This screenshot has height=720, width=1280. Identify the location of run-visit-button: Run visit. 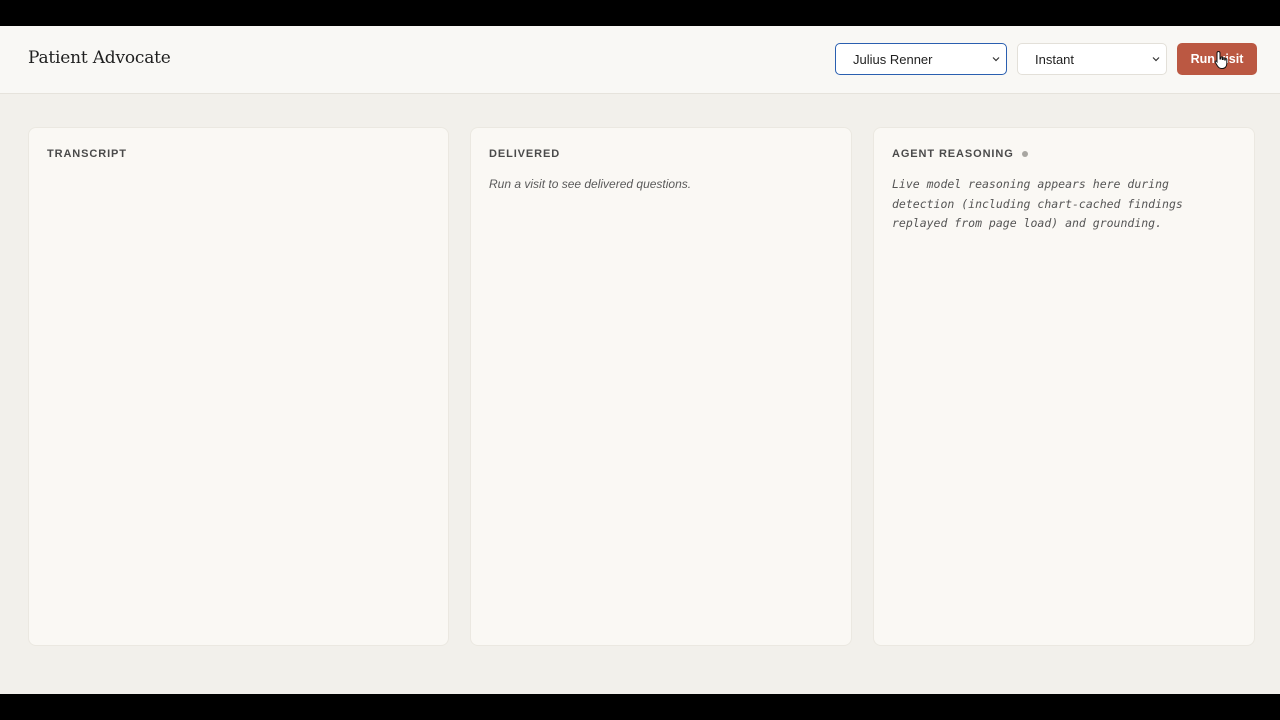
(1217, 59).